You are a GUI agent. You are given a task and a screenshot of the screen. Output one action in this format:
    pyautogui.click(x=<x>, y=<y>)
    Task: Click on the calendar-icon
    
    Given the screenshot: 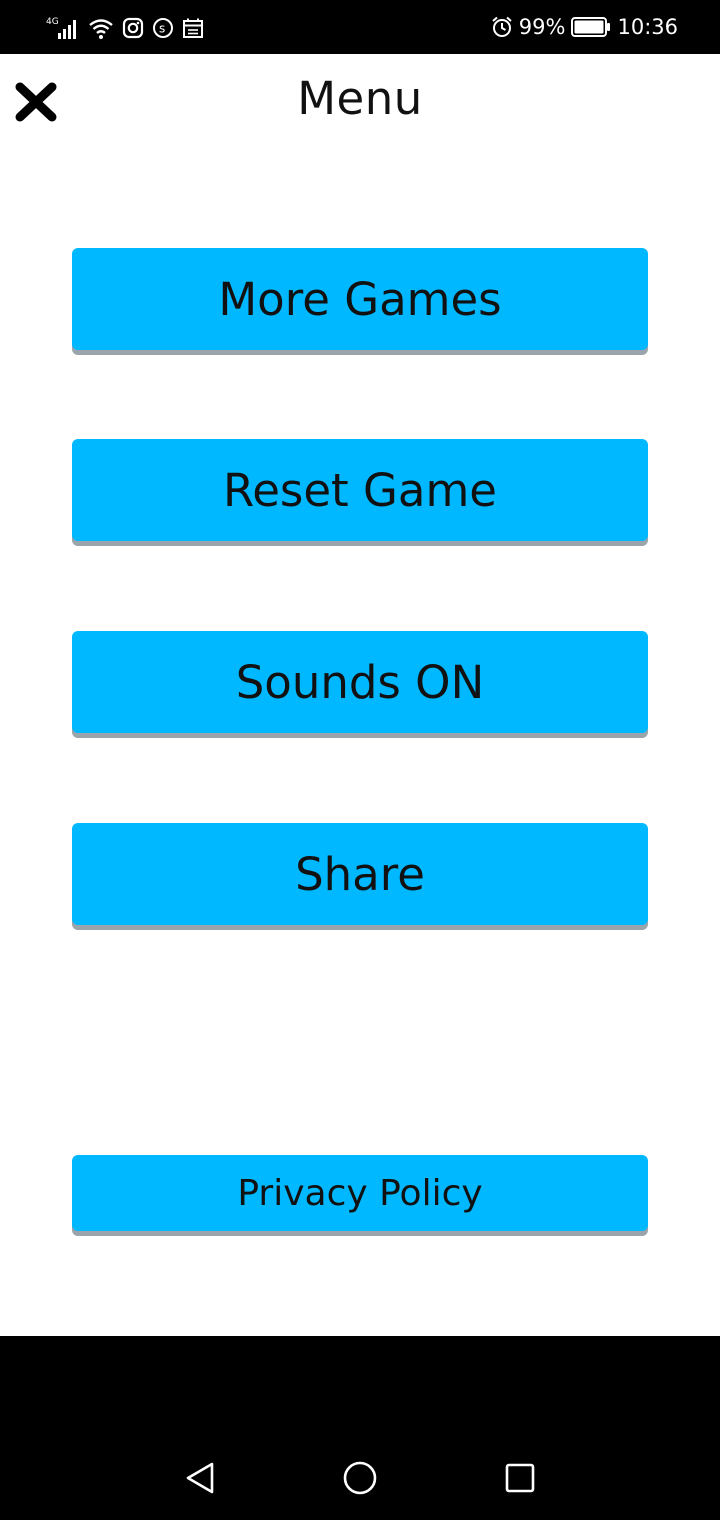 What is the action you would take?
    pyautogui.click(x=193, y=28)
    